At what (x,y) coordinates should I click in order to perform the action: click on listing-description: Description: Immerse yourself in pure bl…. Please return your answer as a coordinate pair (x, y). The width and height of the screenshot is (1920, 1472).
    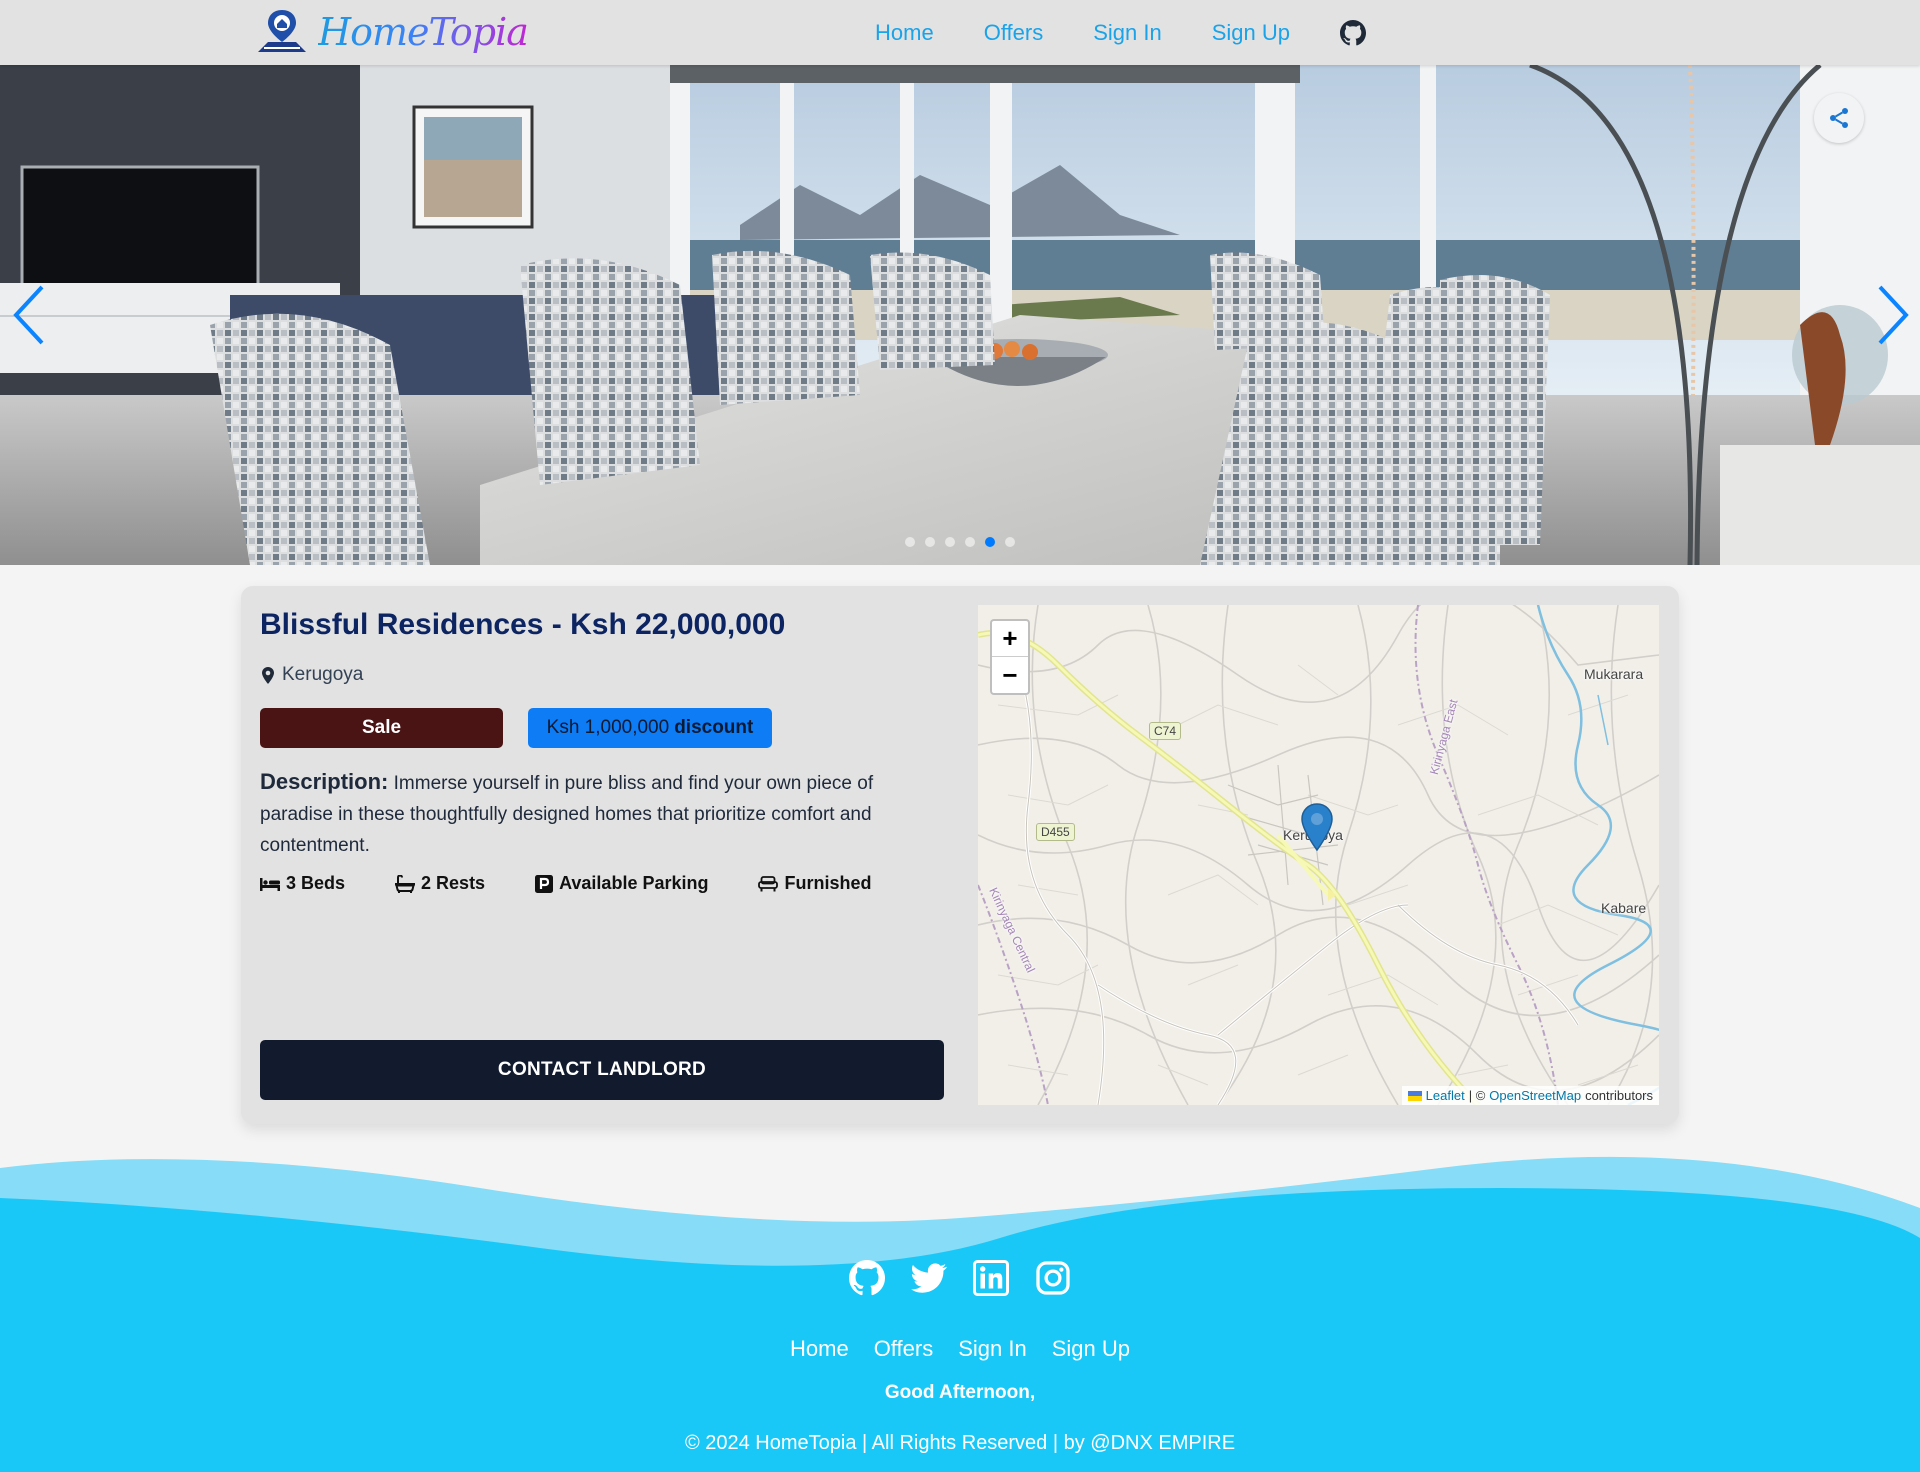
    Looking at the image, I should click on (600, 813).